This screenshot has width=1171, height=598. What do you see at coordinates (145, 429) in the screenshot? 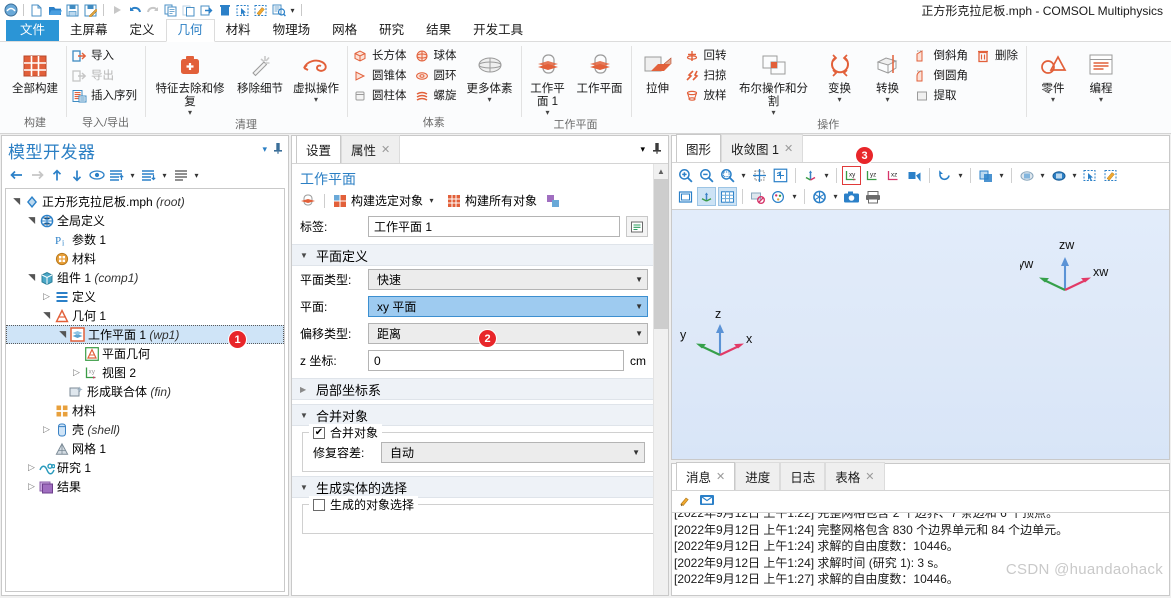
I see `tree-item: ▷ 壳 (shell)` at bounding box center [145, 429].